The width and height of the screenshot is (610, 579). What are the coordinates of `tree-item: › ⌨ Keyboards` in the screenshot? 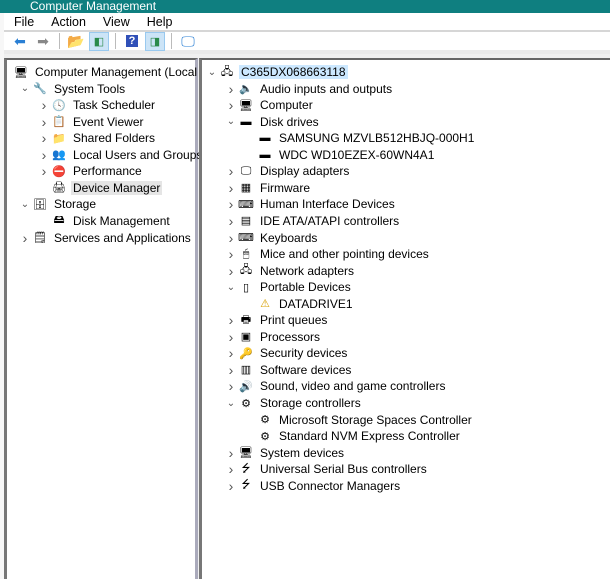 It's located at (271, 238).